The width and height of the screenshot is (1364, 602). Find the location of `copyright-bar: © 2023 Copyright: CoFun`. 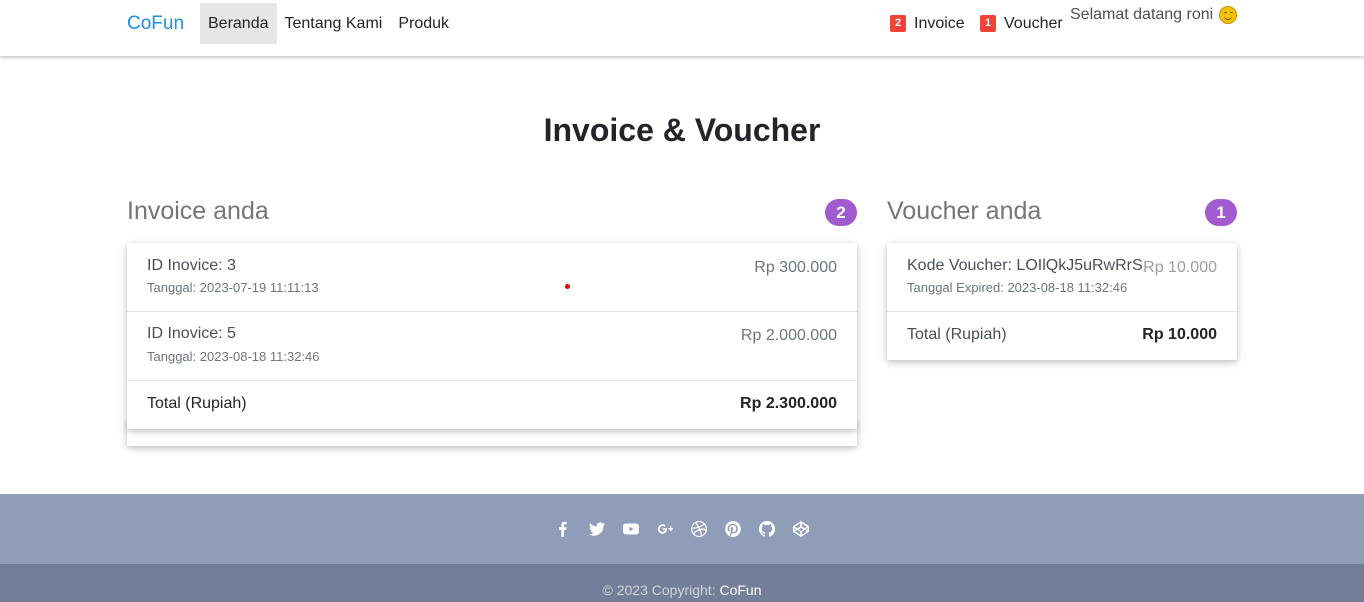

copyright-bar: © 2023 Copyright: CoFun is located at coordinates (682, 583).